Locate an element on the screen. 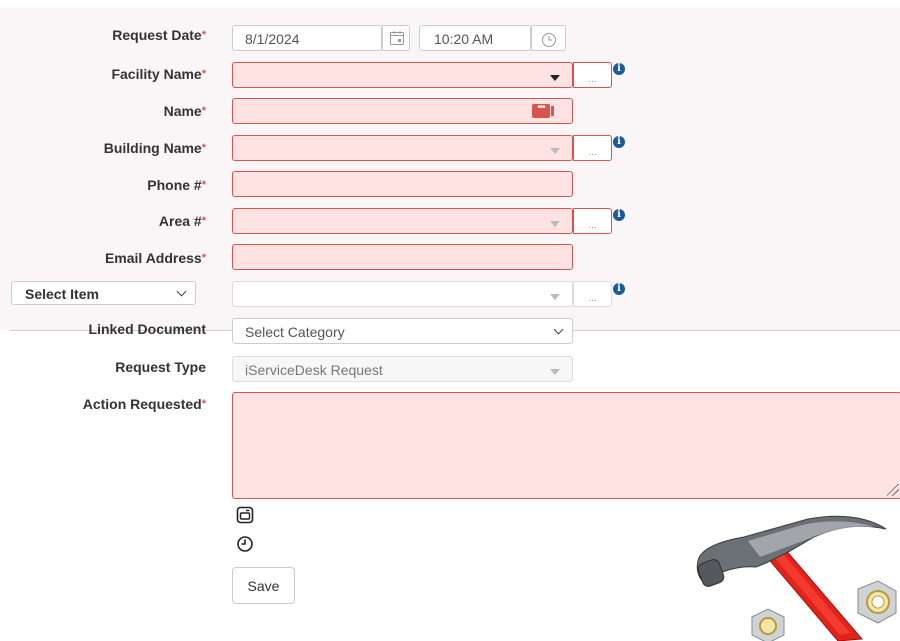 This screenshot has height=641, width=900. clock-icon is located at coordinates (549, 40).